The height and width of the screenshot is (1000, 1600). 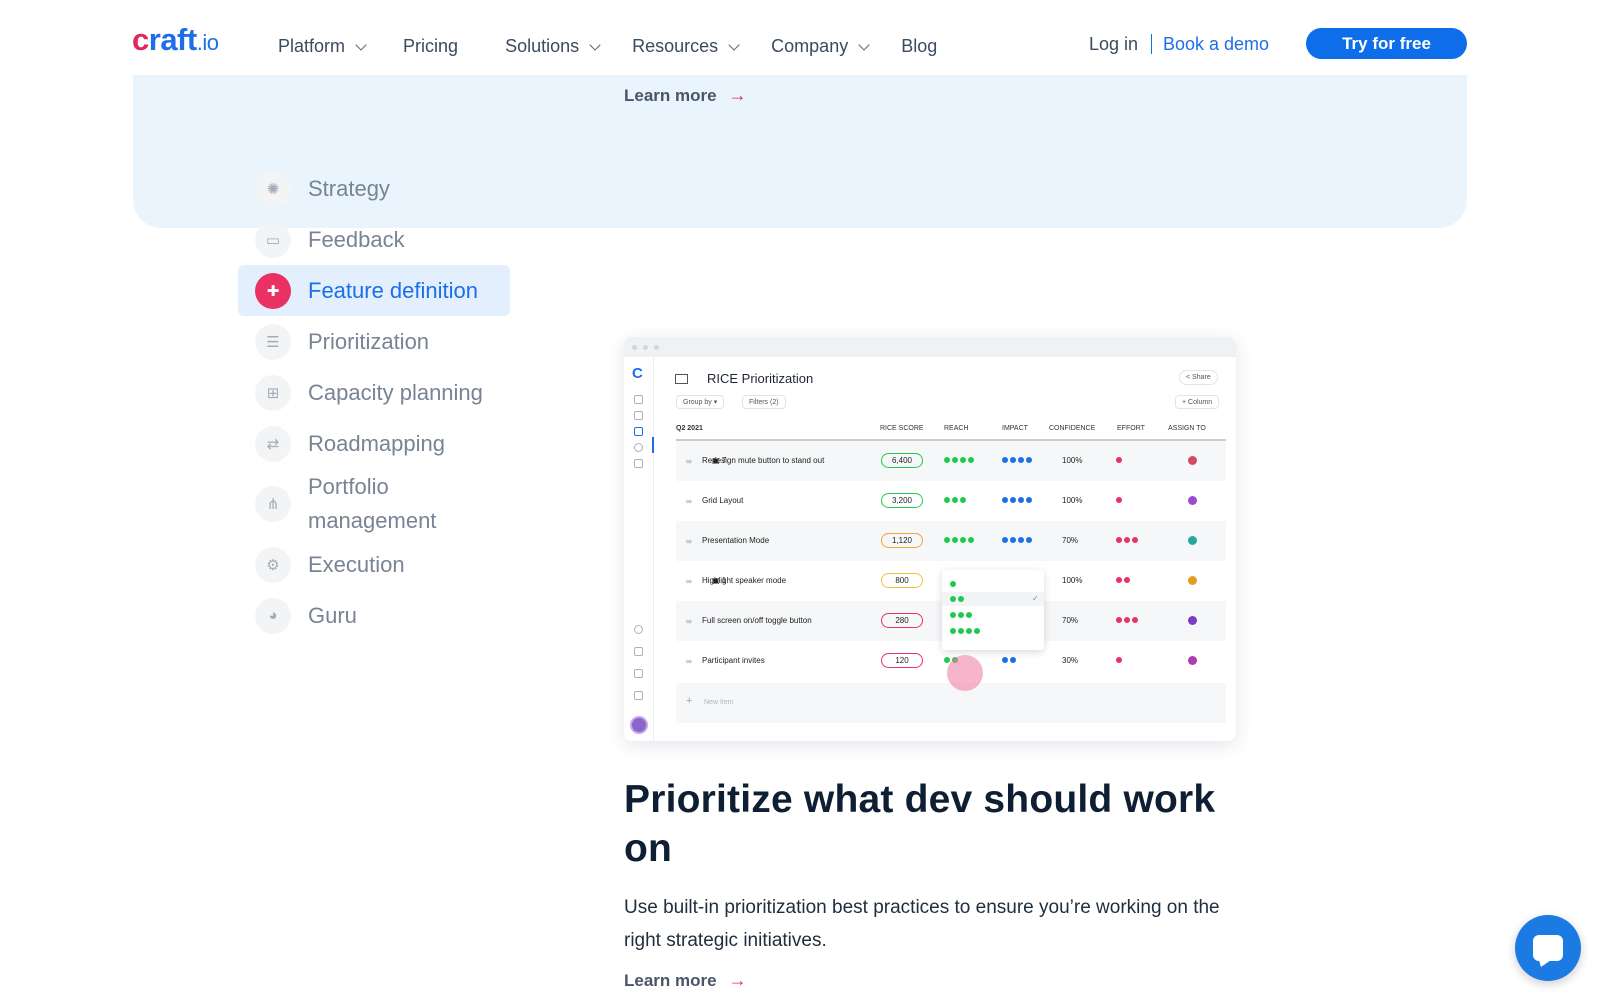 What do you see at coordinates (757, 620) in the screenshot?
I see `row-name: Full screen on/off toggle button` at bounding box center [757, 620].